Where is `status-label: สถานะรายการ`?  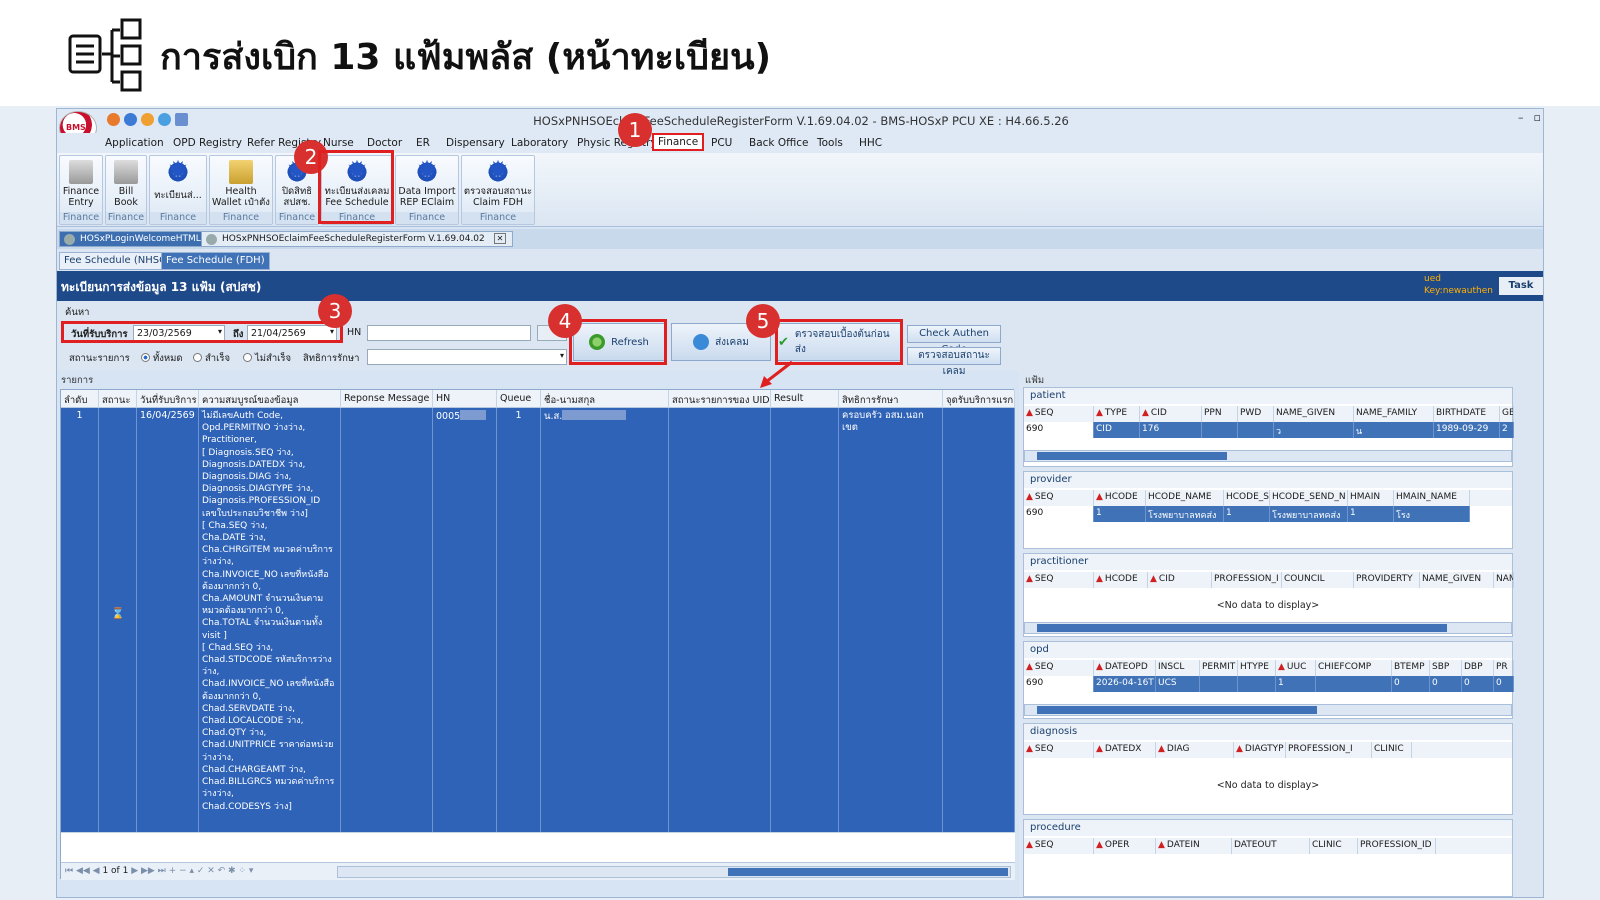
status-label: สถานะรายการ is located at coordinates (99, 358).